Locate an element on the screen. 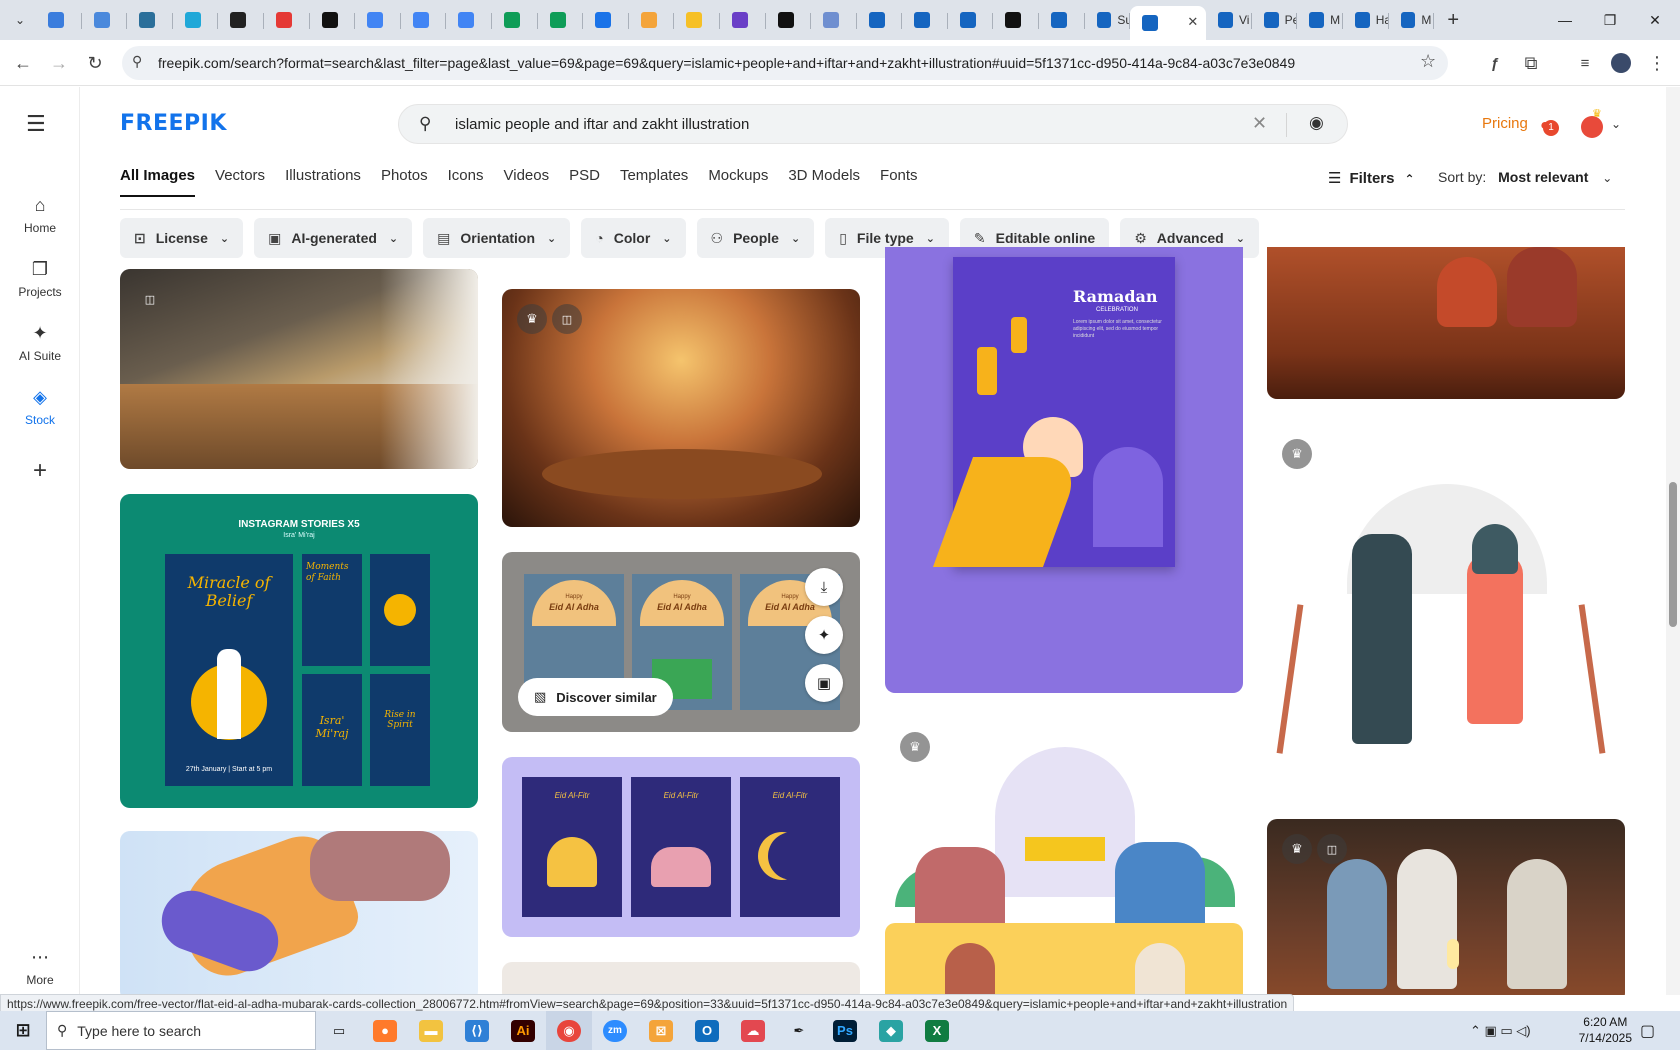  bookmark-star-icon: ☆ is located at coordinates (1428, 61).